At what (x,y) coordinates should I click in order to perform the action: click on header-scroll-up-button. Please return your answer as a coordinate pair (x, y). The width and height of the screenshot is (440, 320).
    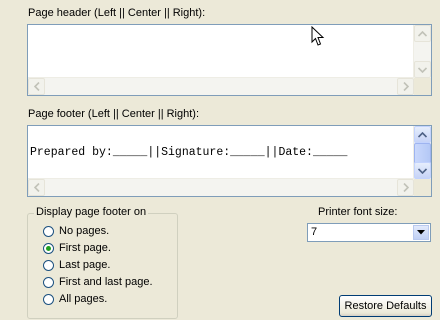
    Looking at the image, I should click on (422, 33).